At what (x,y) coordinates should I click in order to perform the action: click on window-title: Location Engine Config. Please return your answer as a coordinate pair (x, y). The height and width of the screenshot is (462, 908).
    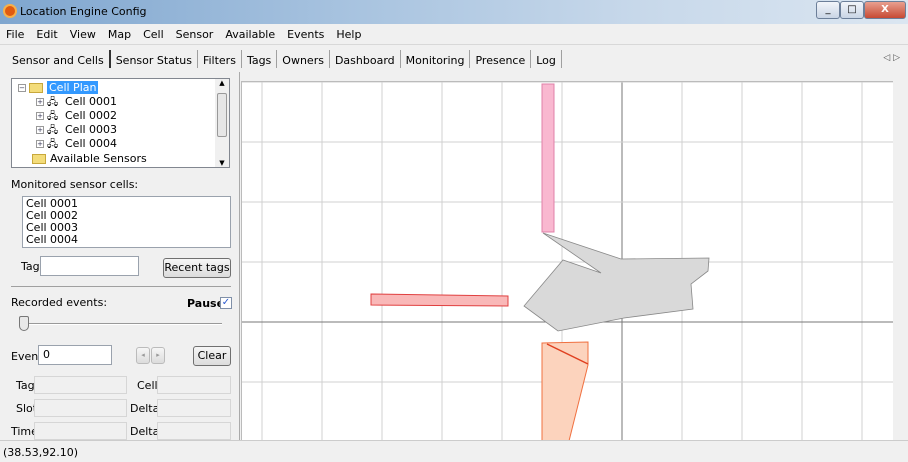
    Looking at the image, I should click on (83, 11).